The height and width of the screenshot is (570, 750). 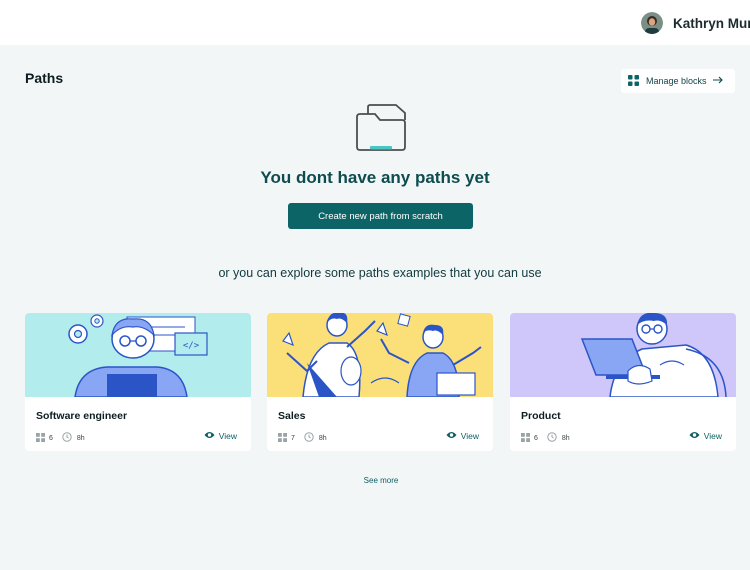 What do you see at coordinates (717, 81) in the screenshot?
I see `arrow-right-icon` at bounding box center [717, 81].